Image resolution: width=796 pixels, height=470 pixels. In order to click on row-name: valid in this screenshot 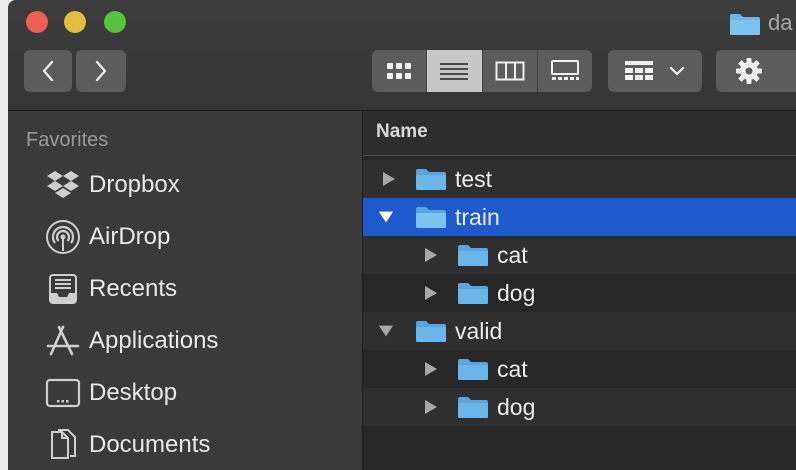, I will do `click(479, 330)`.